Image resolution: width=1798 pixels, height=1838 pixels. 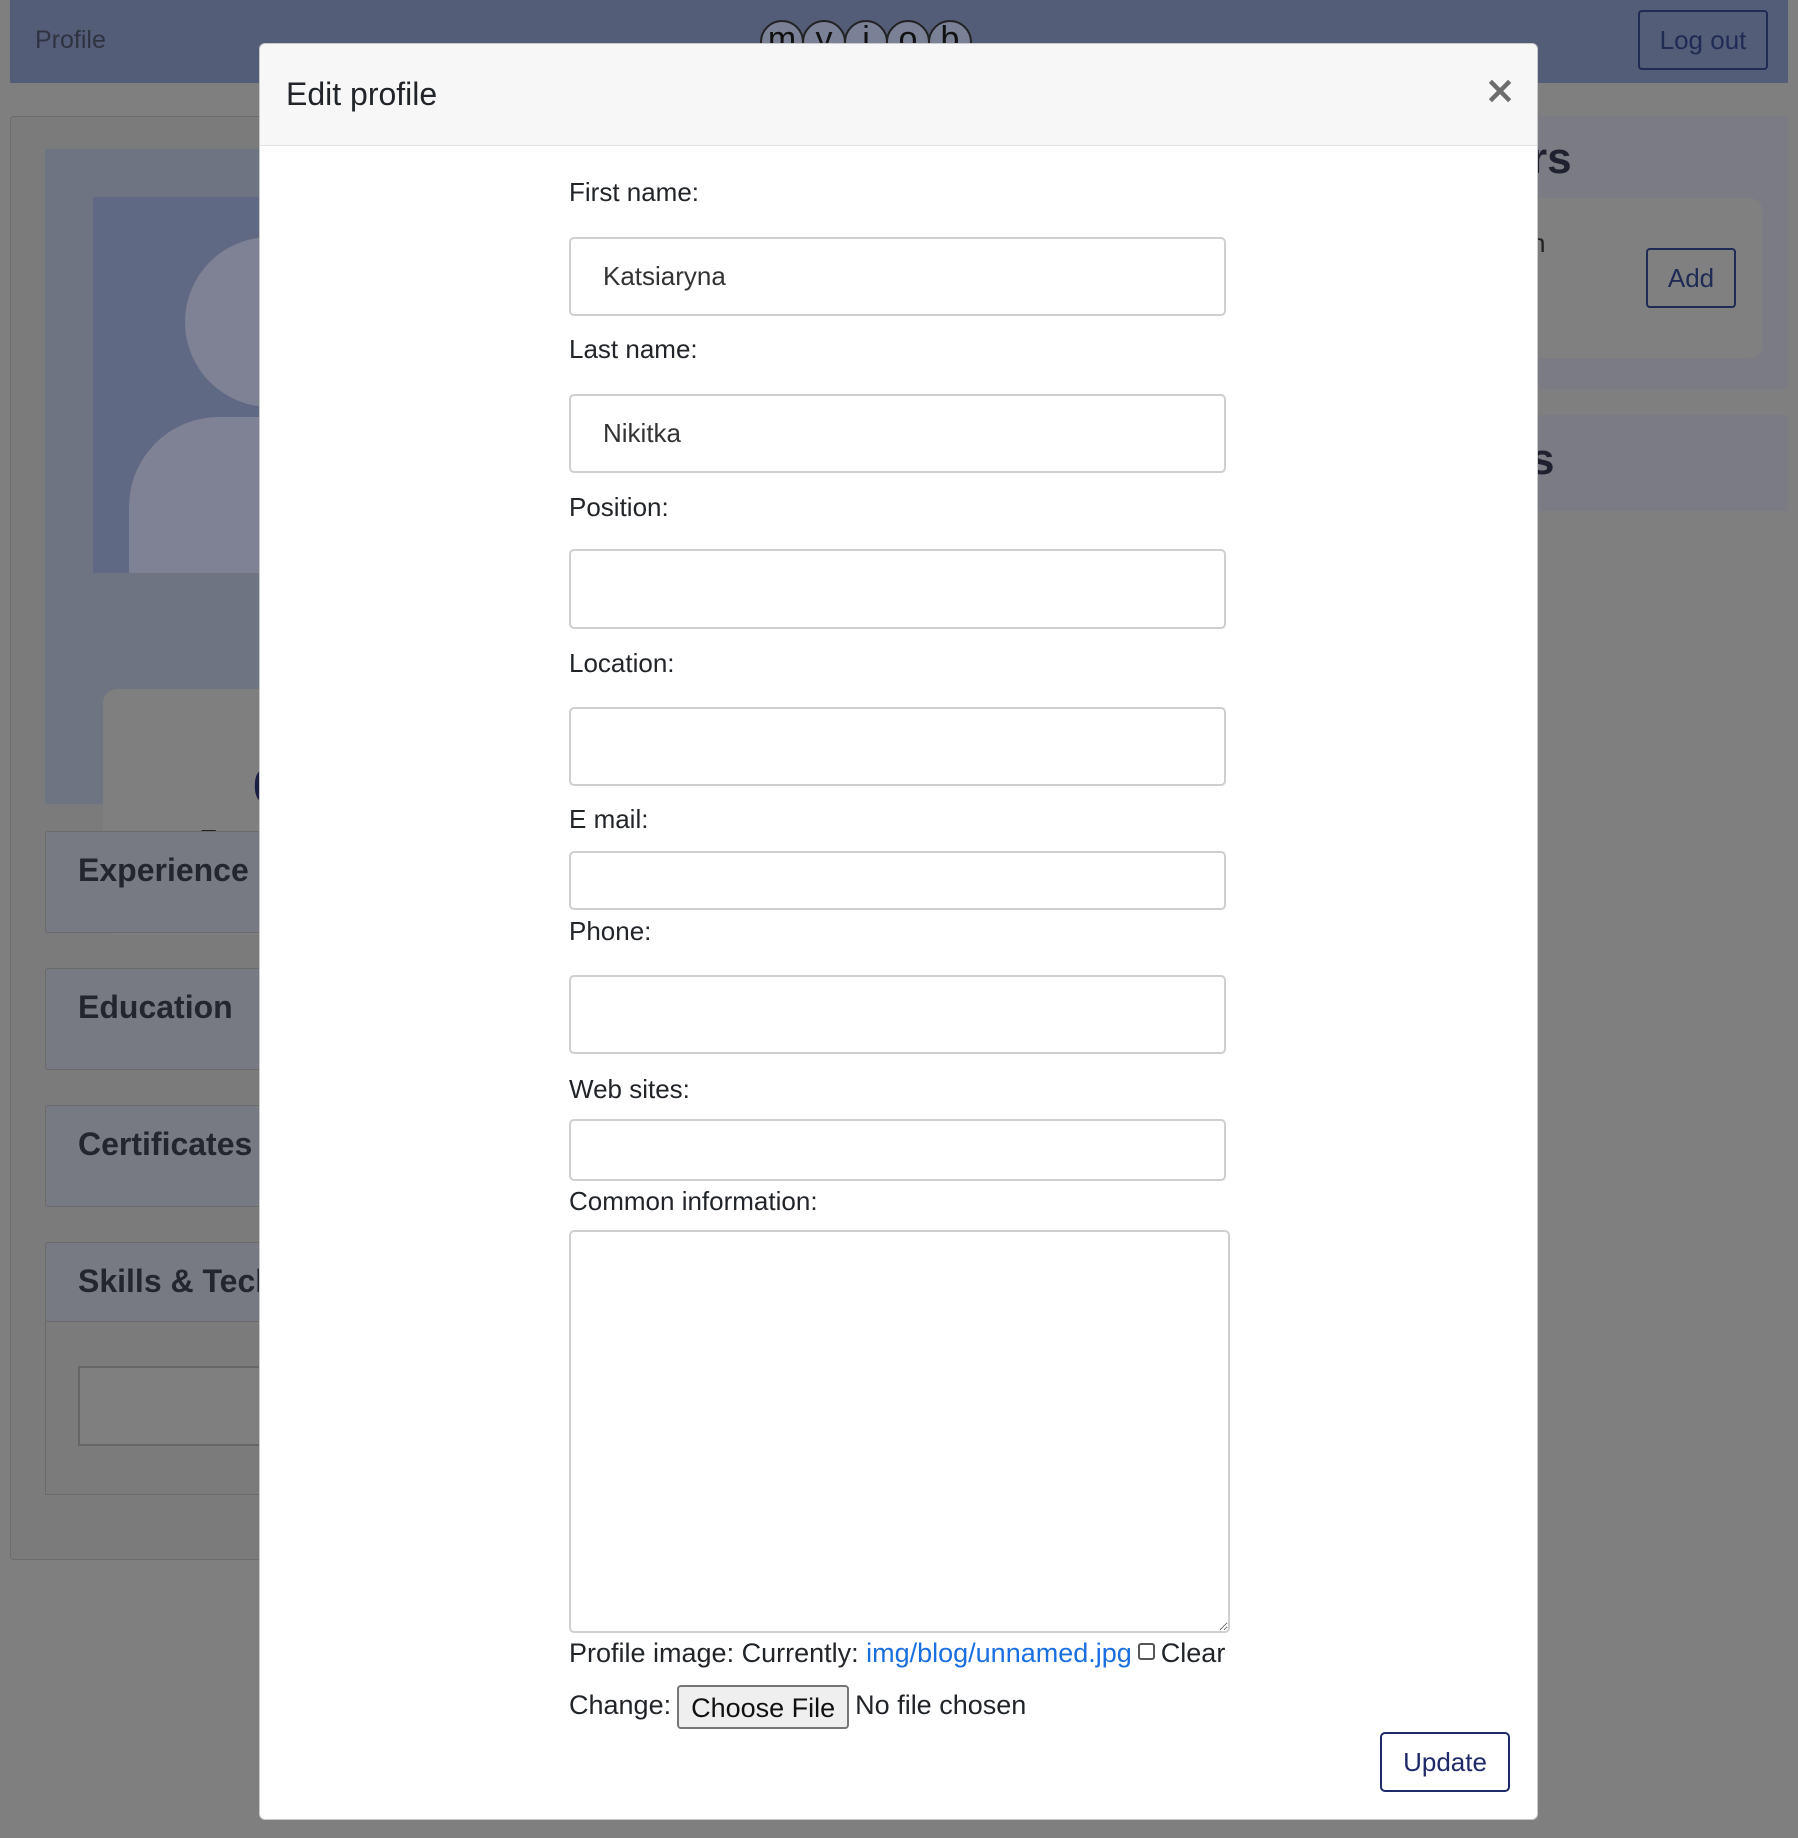 What do you see at coordinates (941, 1705) in the screenshot?
I see `no-file-text: No file chosen` at bounding box center [941, 1705].